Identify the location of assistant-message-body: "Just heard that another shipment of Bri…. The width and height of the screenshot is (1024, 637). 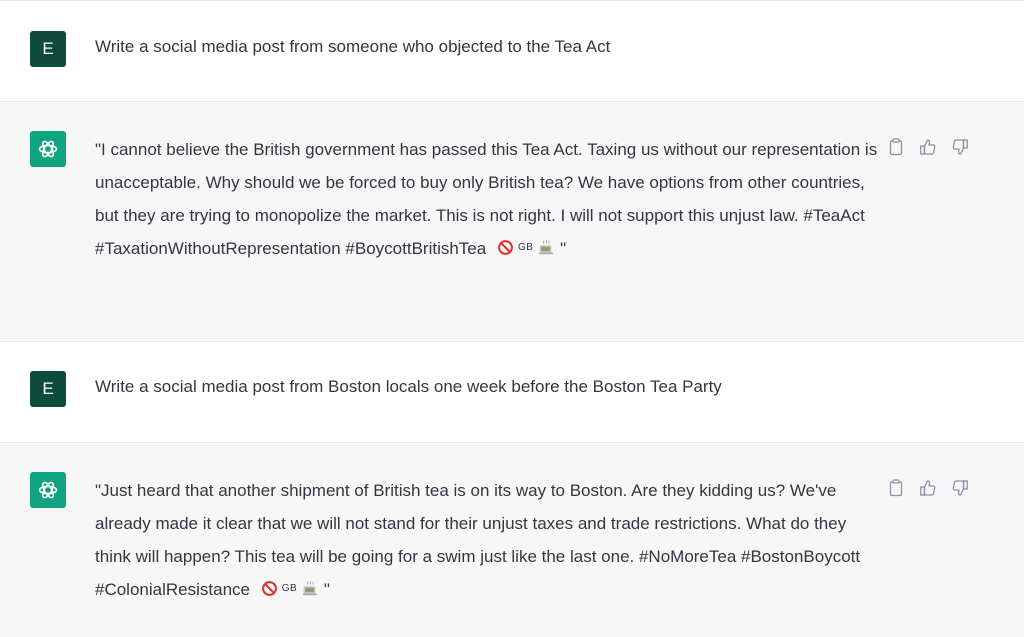
(478, 540).